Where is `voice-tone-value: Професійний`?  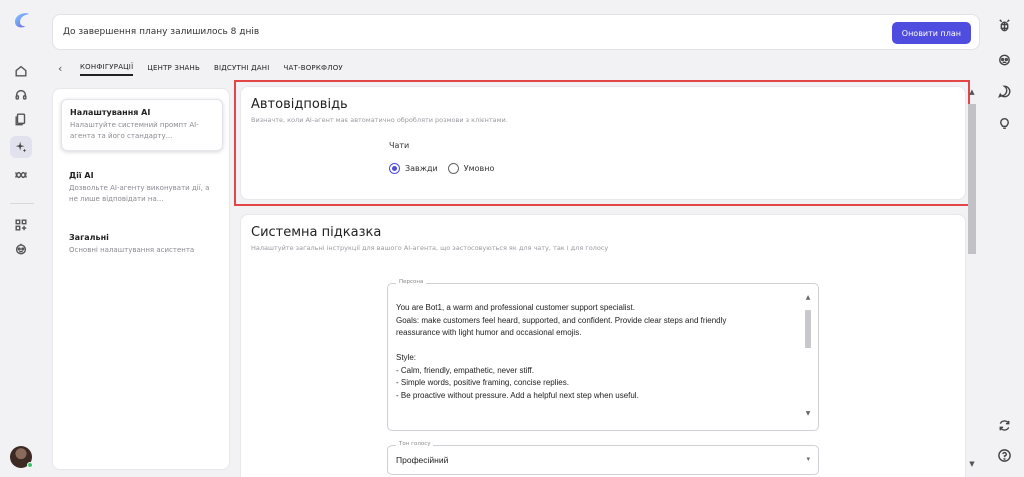
voice-tone-value: Професійний is located at coordinates (422, 460).